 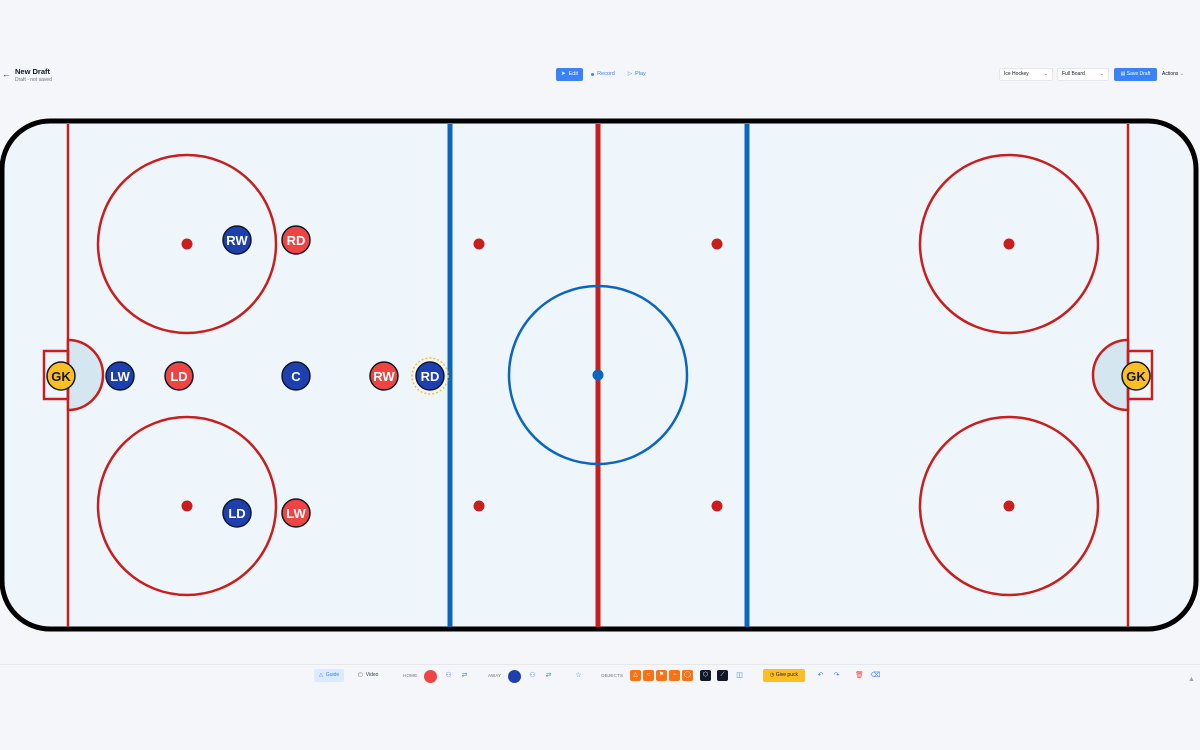 I want to click on away-label: AWAY, so click(x=495, y=675).